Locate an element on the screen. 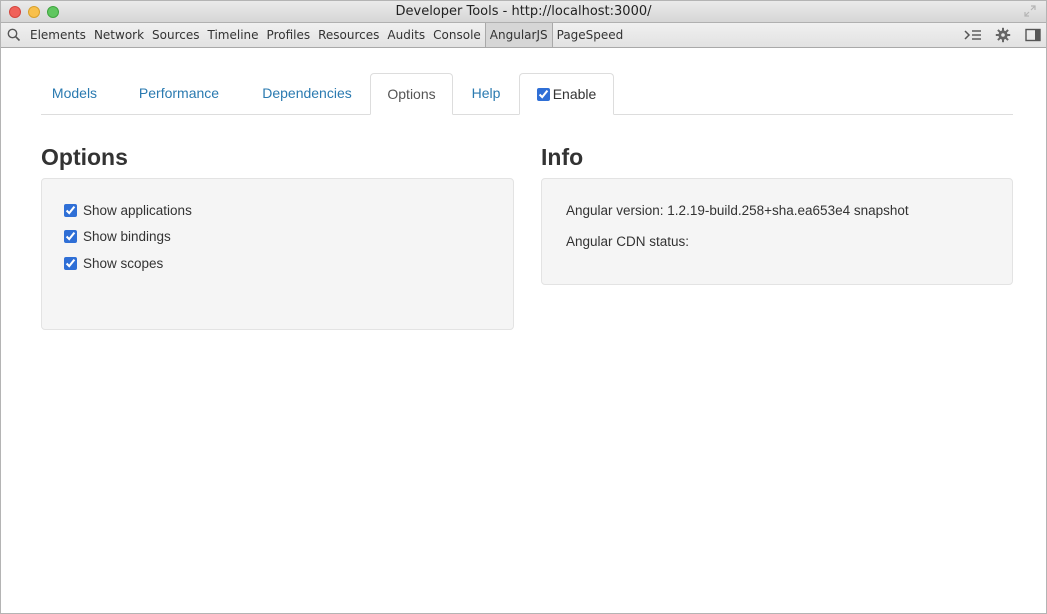 Image resolution: width=1047 pixels, height=614 pixels. title-bar: Developer Tools - http://localhost:3000/ is located at coordinates (523, 12).